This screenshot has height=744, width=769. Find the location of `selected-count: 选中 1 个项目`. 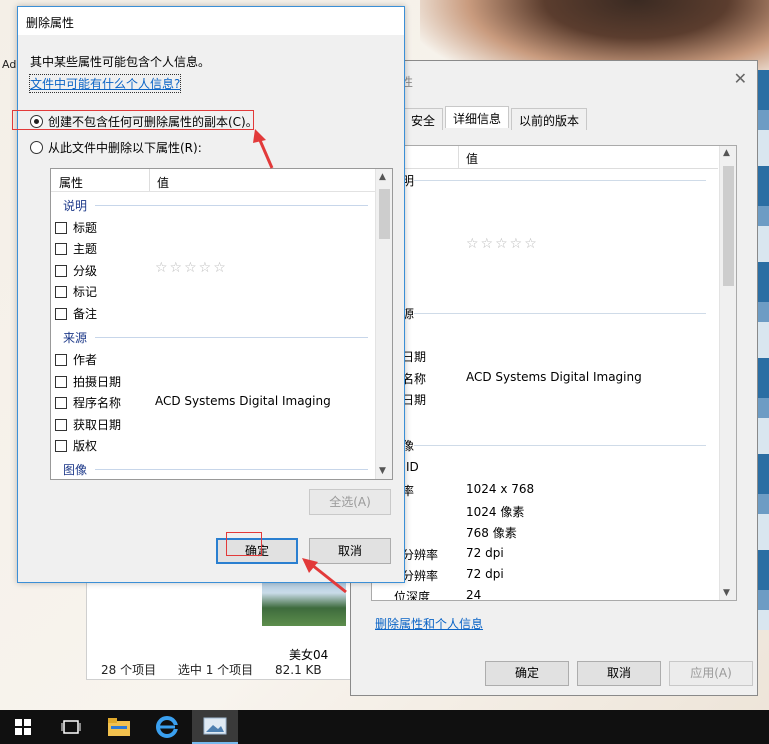

selected-count: 选中 1 个项目 is located at coordinates (215, 670).